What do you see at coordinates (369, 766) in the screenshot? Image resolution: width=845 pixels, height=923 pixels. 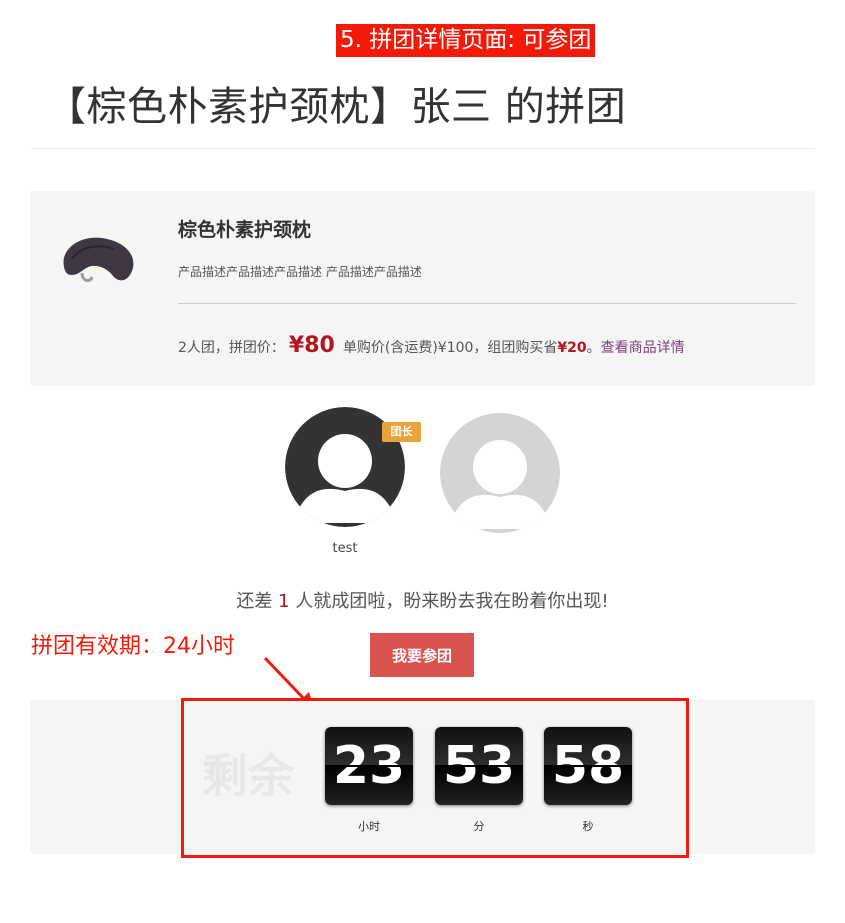 I see `countdown-hours: 23` at bounding box center [369, 766].